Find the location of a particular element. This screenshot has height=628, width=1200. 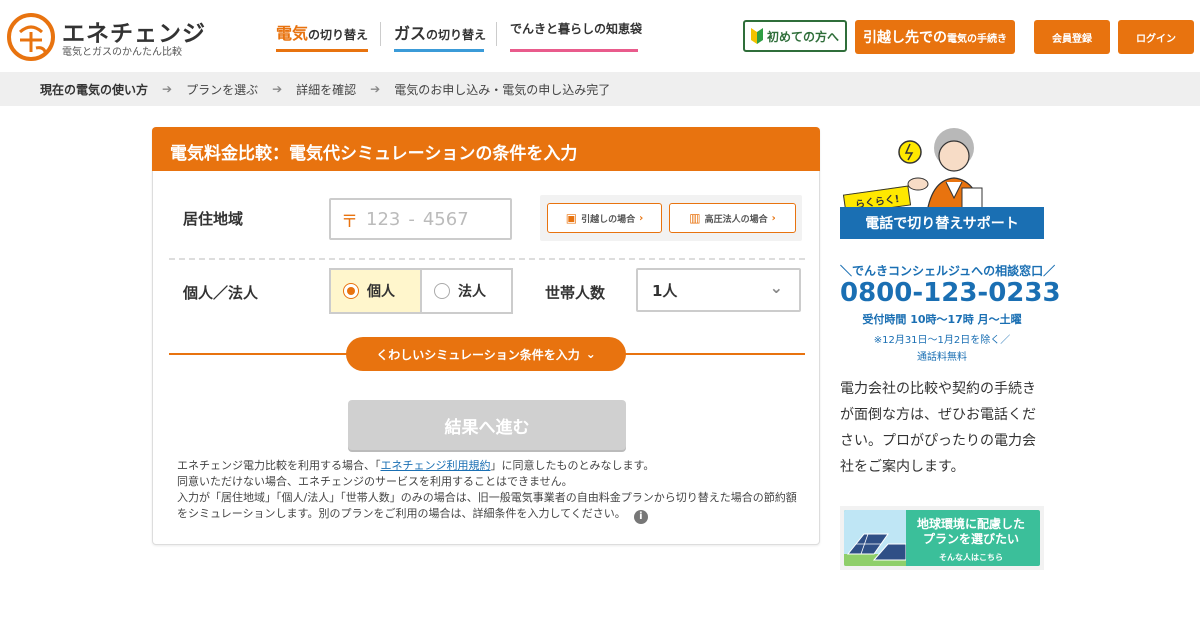

support-hours: 受付時間 10時〜17時 月〜土曜 is located at coordinates (942, 319).